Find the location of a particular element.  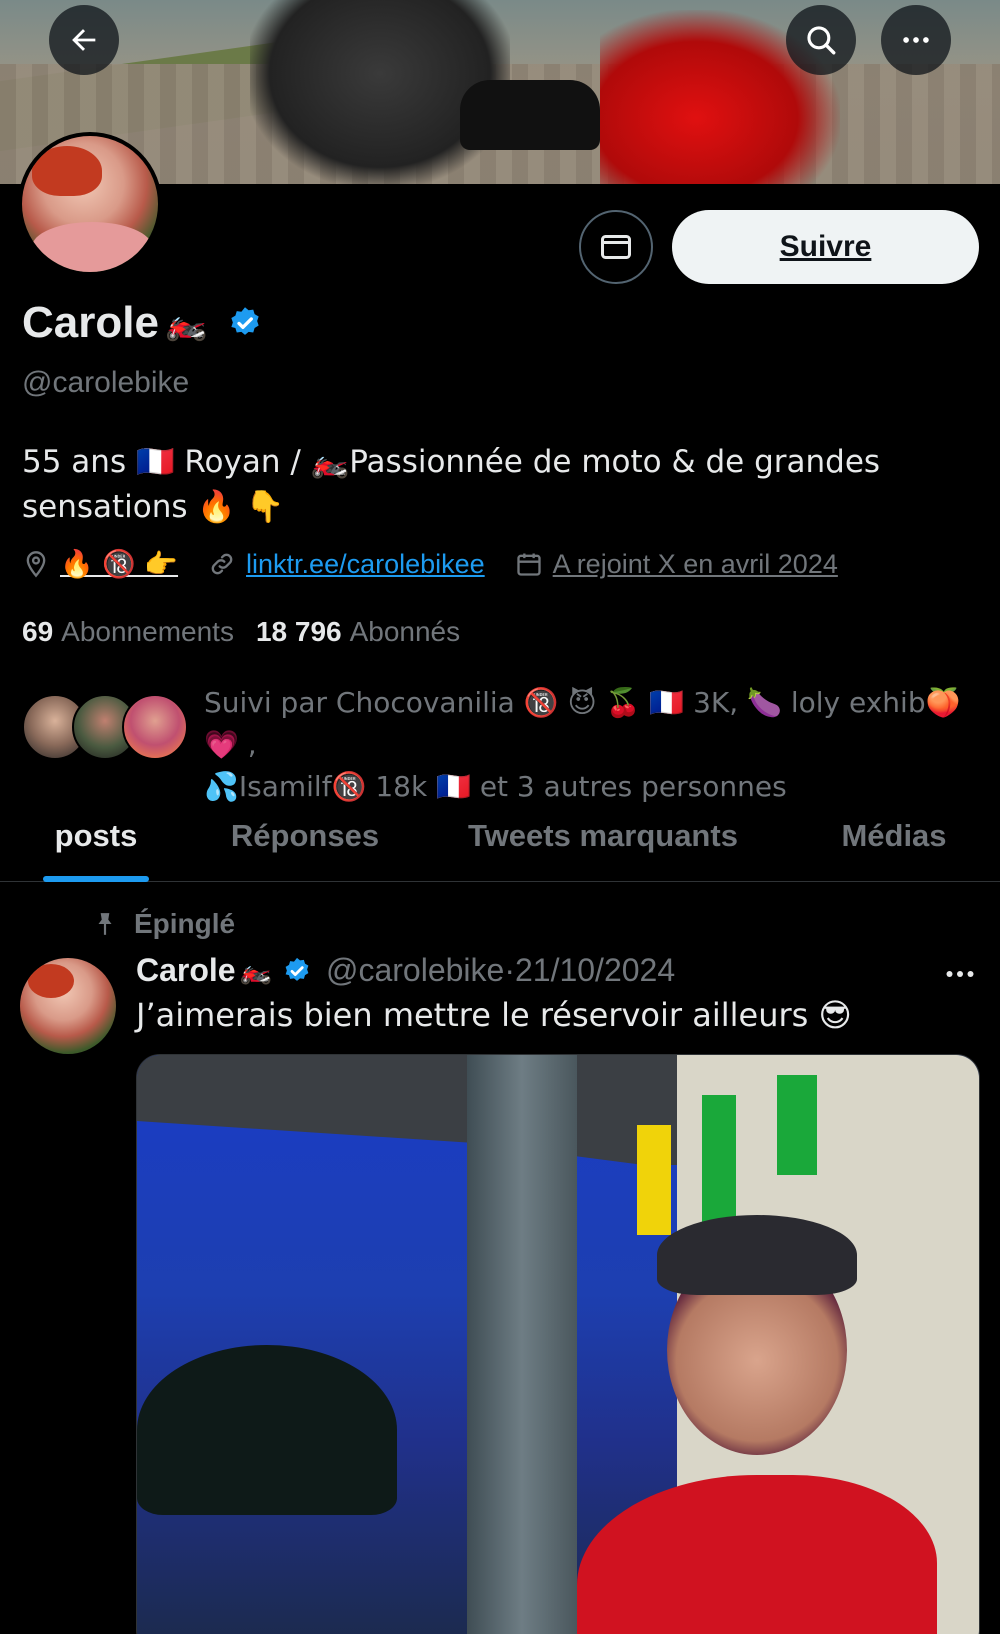

message-button is located at coordinates (616, 247).